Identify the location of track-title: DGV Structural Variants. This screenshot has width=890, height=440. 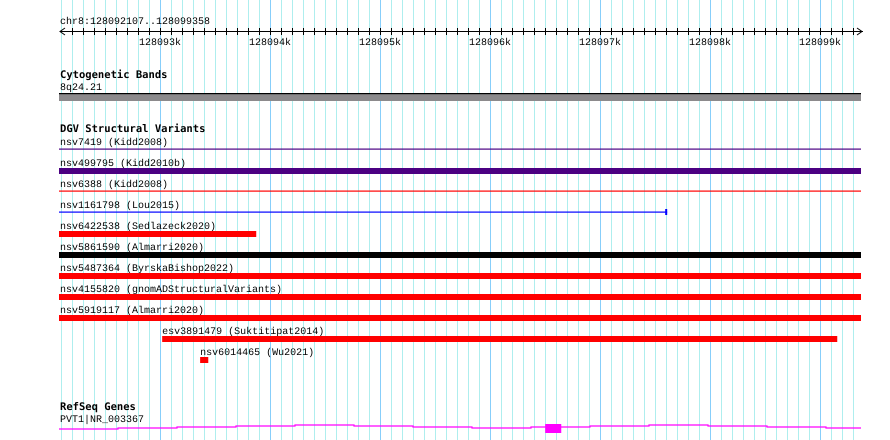
(133, 129).